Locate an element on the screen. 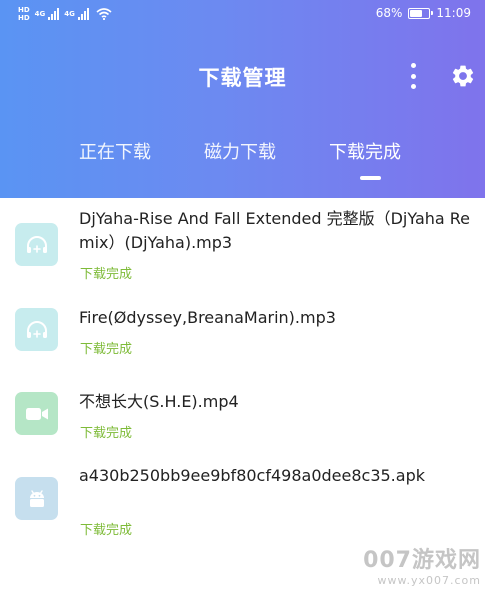 This screenshot has height=591, width=485. net-type-2: 4G is located at coordinates (69, 14).